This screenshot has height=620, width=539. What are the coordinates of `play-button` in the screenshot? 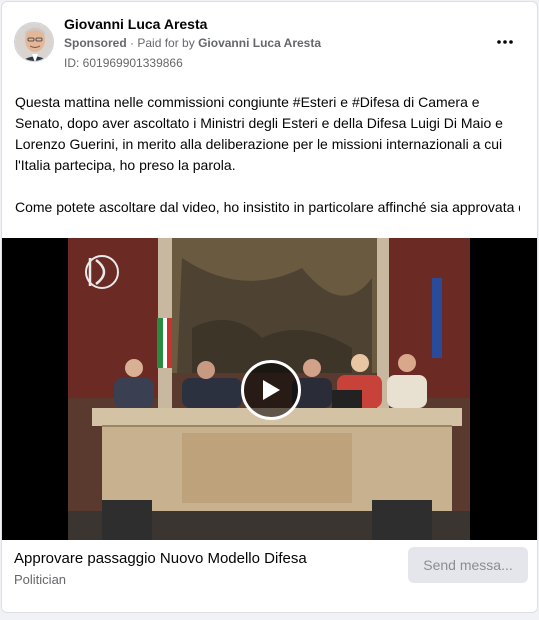 It's located at (271, 390).